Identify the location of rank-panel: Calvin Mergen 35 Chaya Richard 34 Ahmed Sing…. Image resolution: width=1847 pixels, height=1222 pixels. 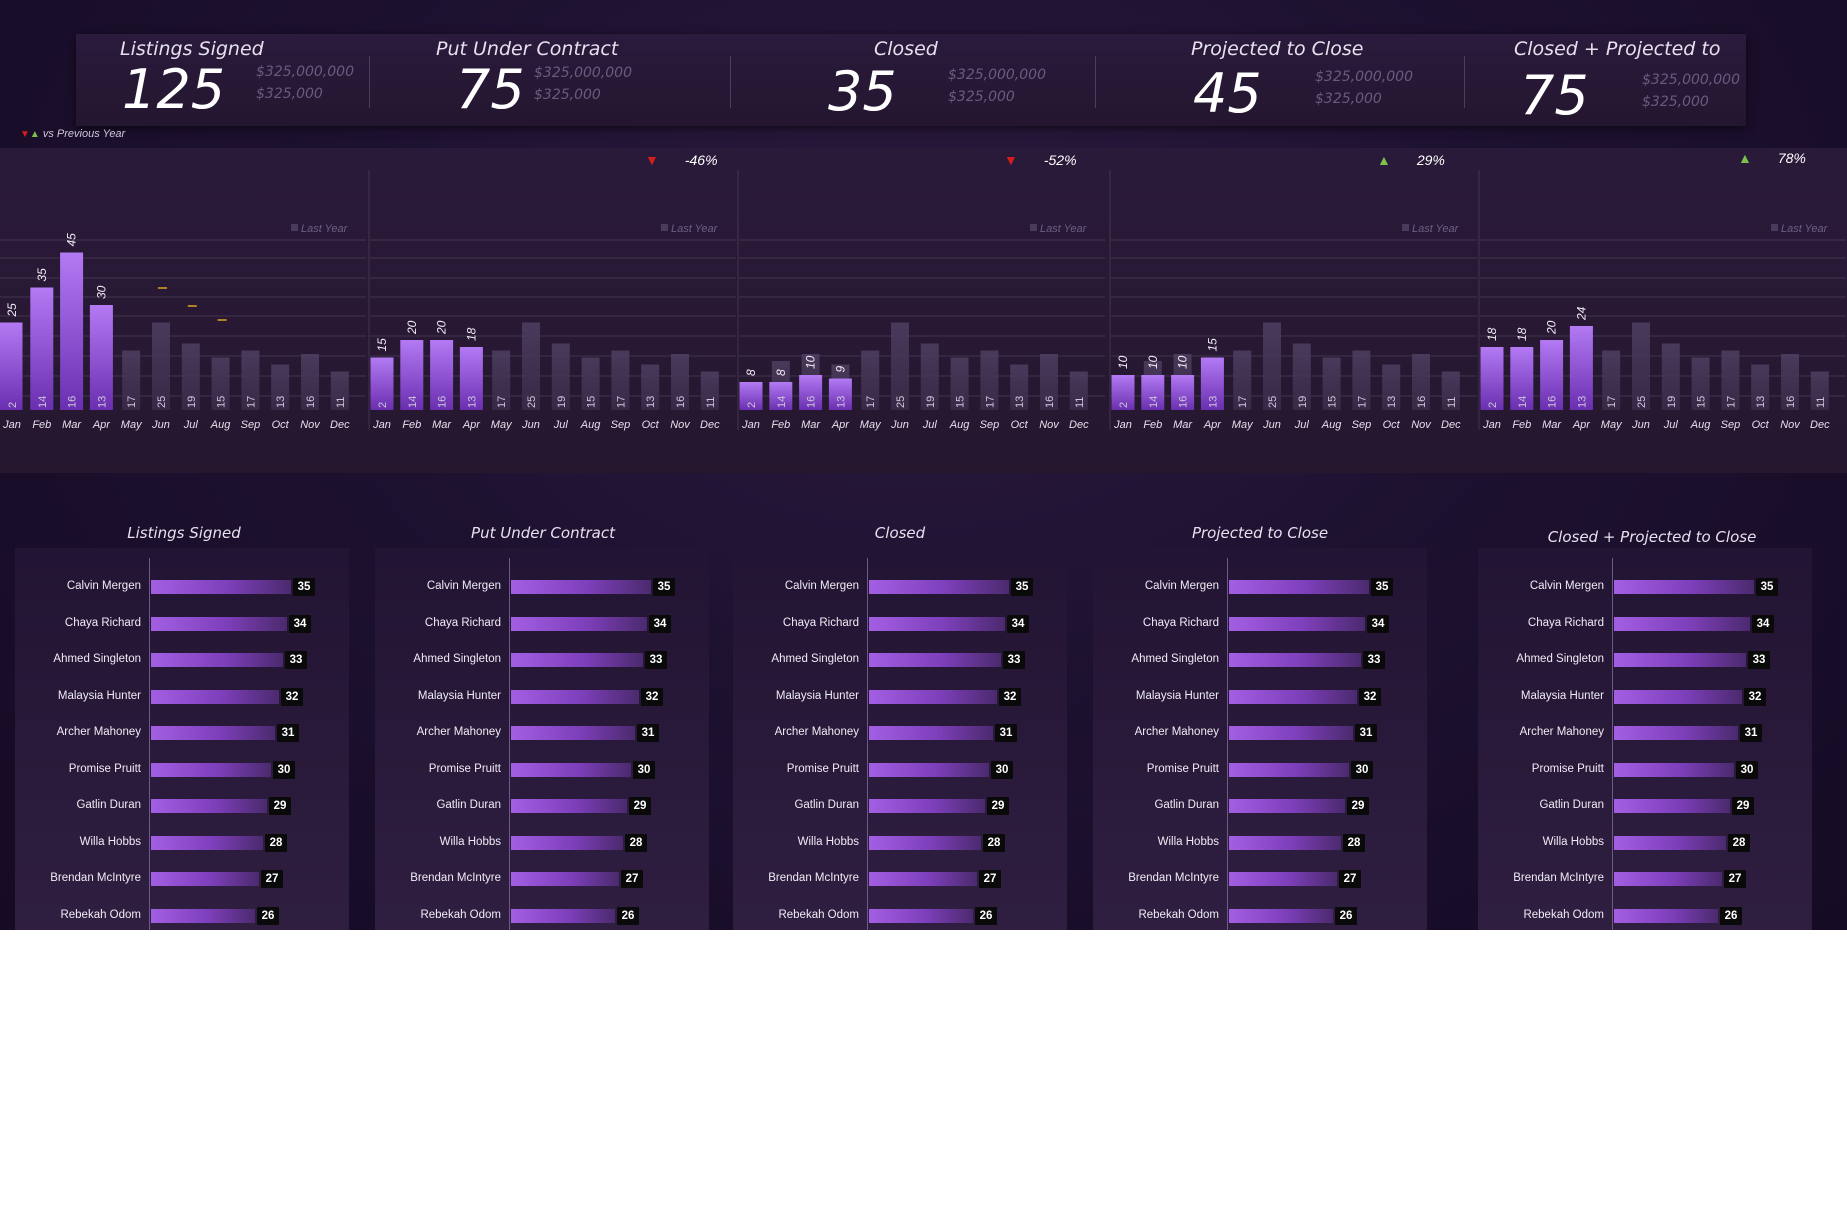
(542, 739).